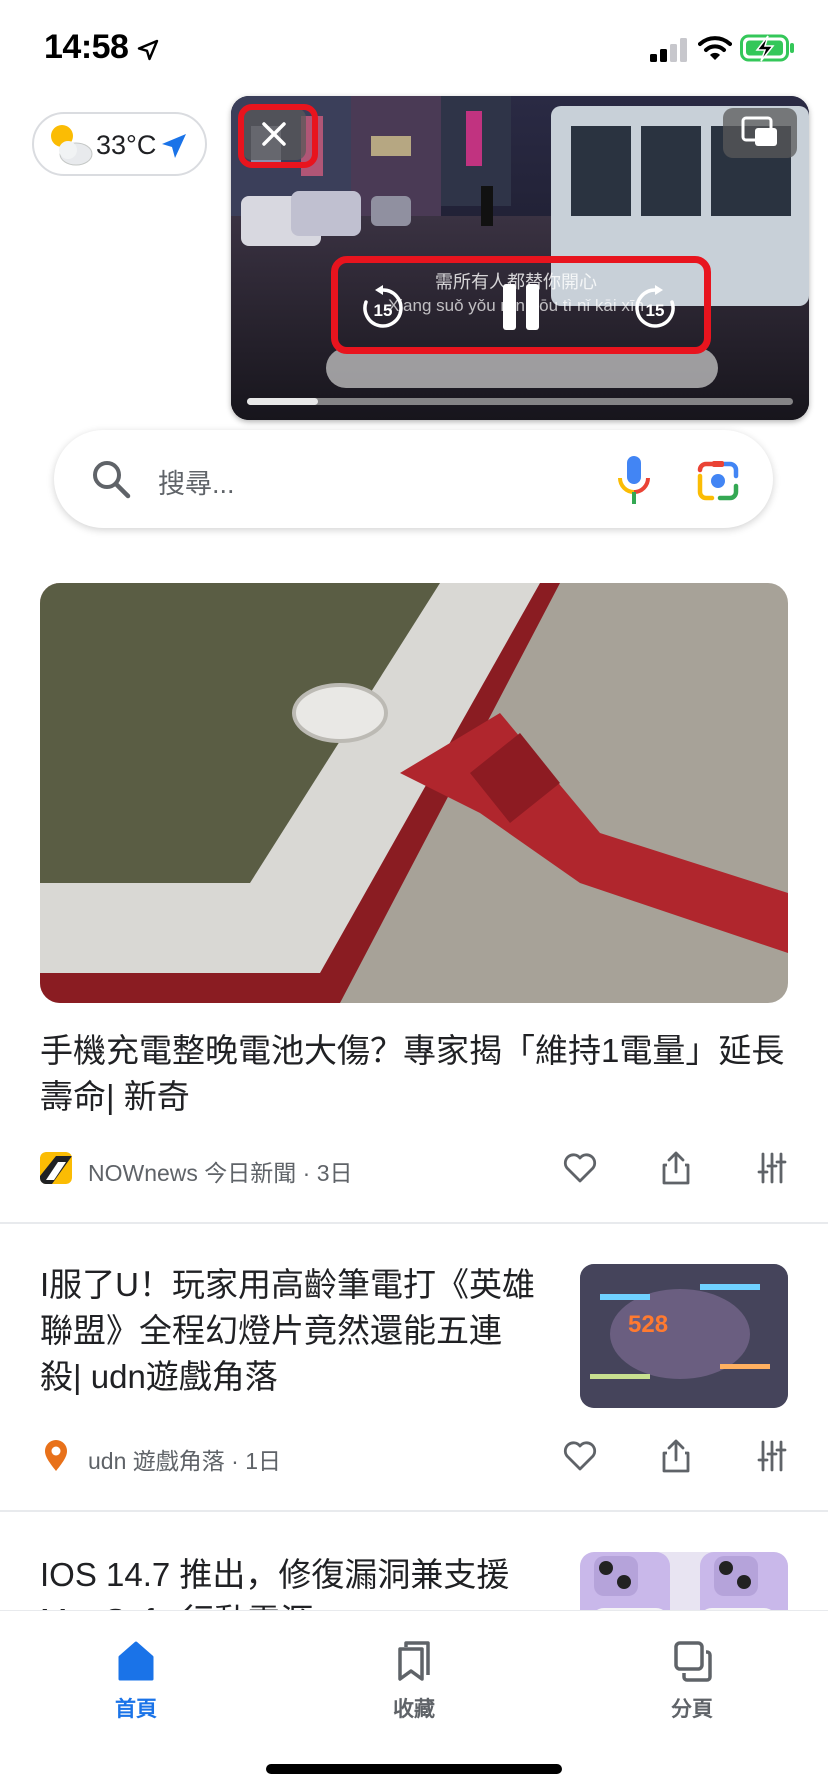 The image size is (828, 1792). What do you see at coordinates (174, 146) in the screenshot?
I see `navigation-arrow-icon` at bounding box center [174, 146].